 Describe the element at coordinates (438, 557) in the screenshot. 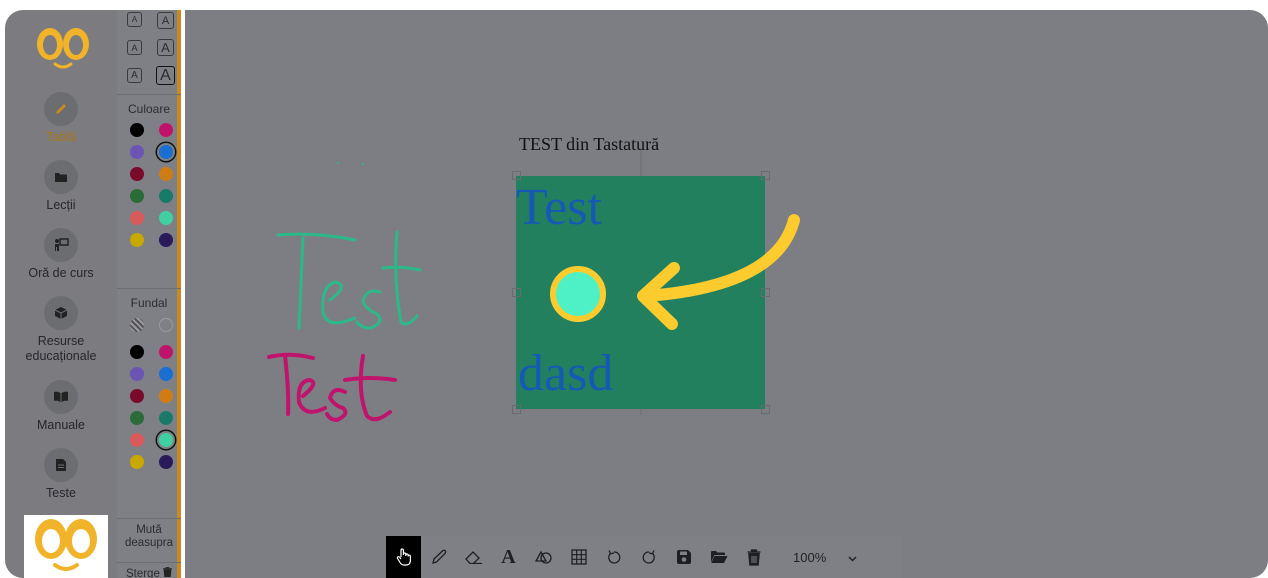

I see `pen-icon` at that location.